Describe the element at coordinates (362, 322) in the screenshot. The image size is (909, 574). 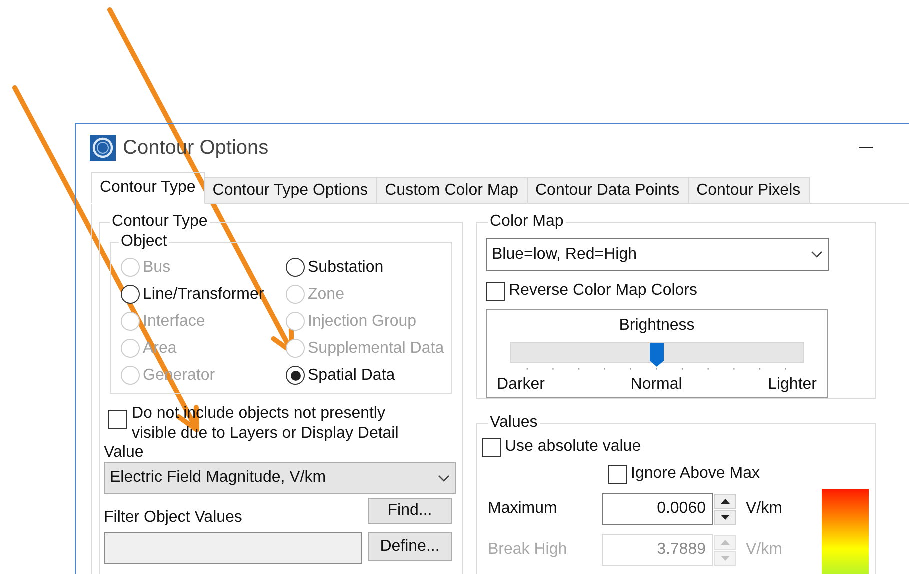
I see `radio-label: Injection Group` at that location.